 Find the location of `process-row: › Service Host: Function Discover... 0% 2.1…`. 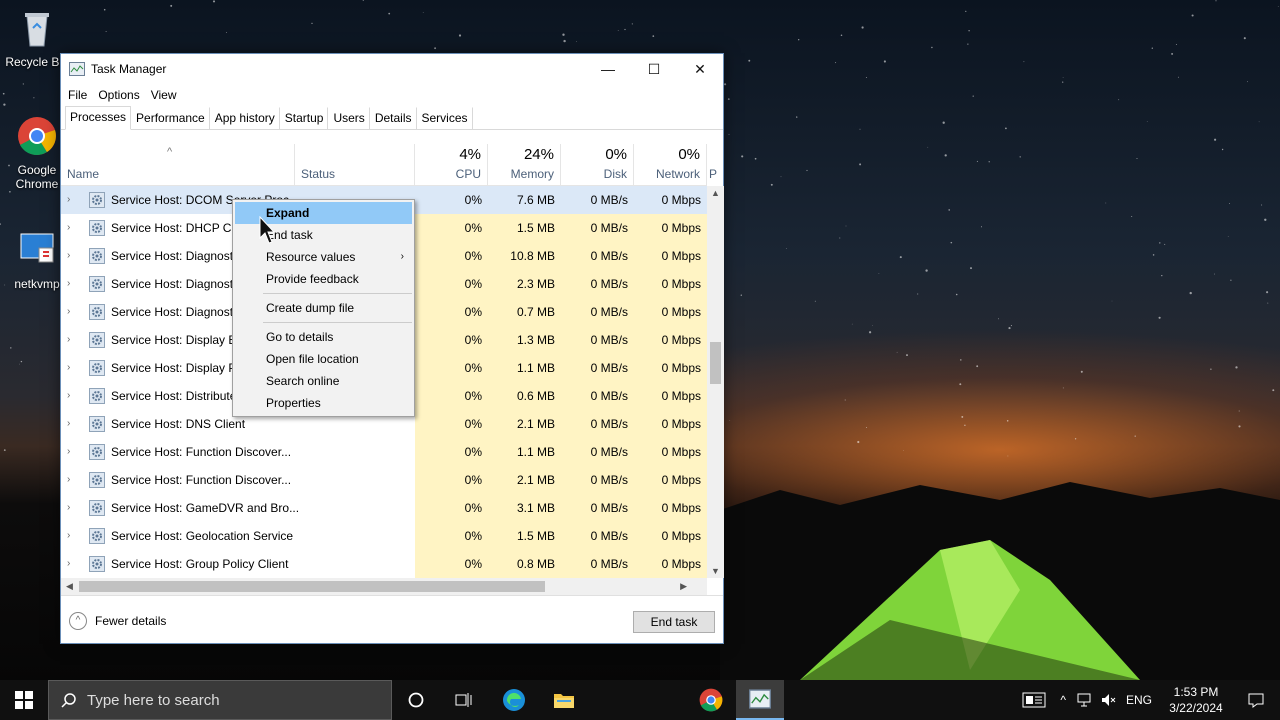

process-row: › Service Host: Function Discover... 0% 2.1… is located at coordinates (384, 480).